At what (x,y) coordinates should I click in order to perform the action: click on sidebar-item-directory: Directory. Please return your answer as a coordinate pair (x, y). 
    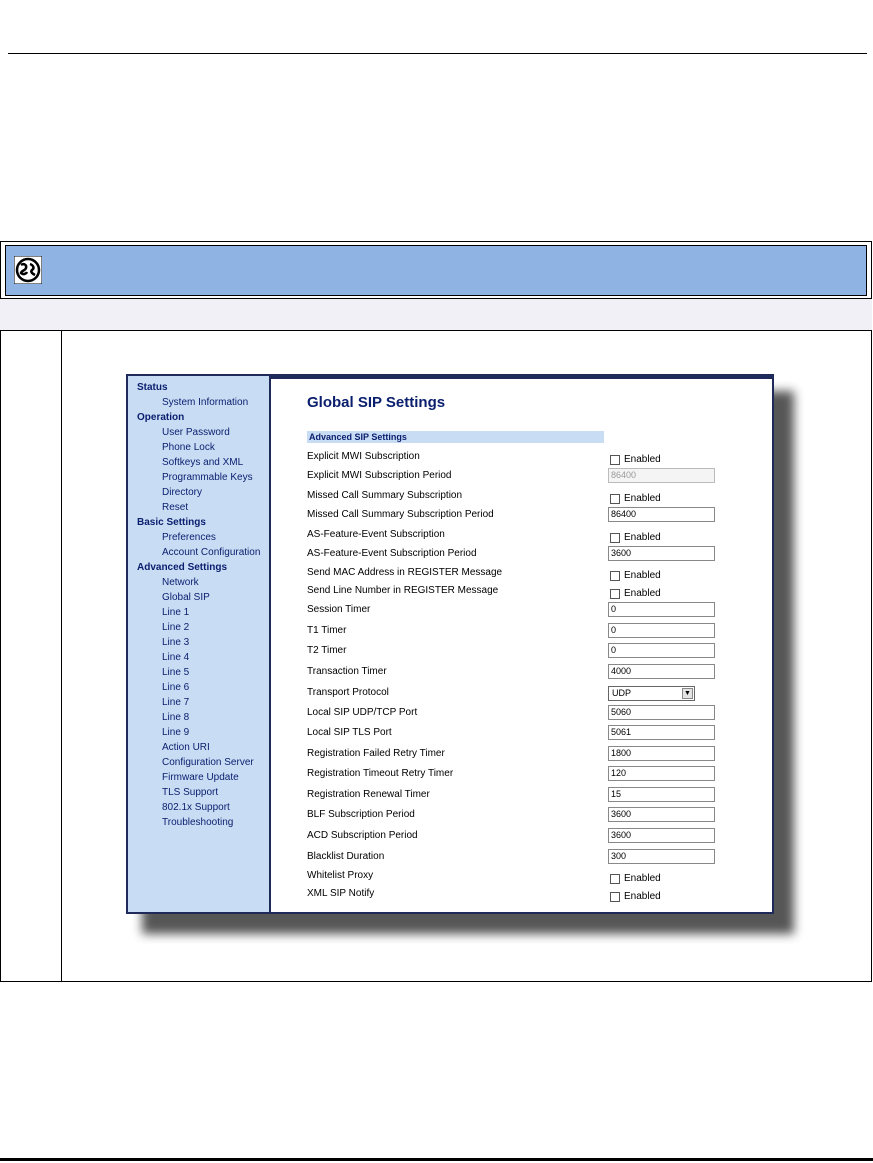
    Looking at the image, I should click on (198, 492).